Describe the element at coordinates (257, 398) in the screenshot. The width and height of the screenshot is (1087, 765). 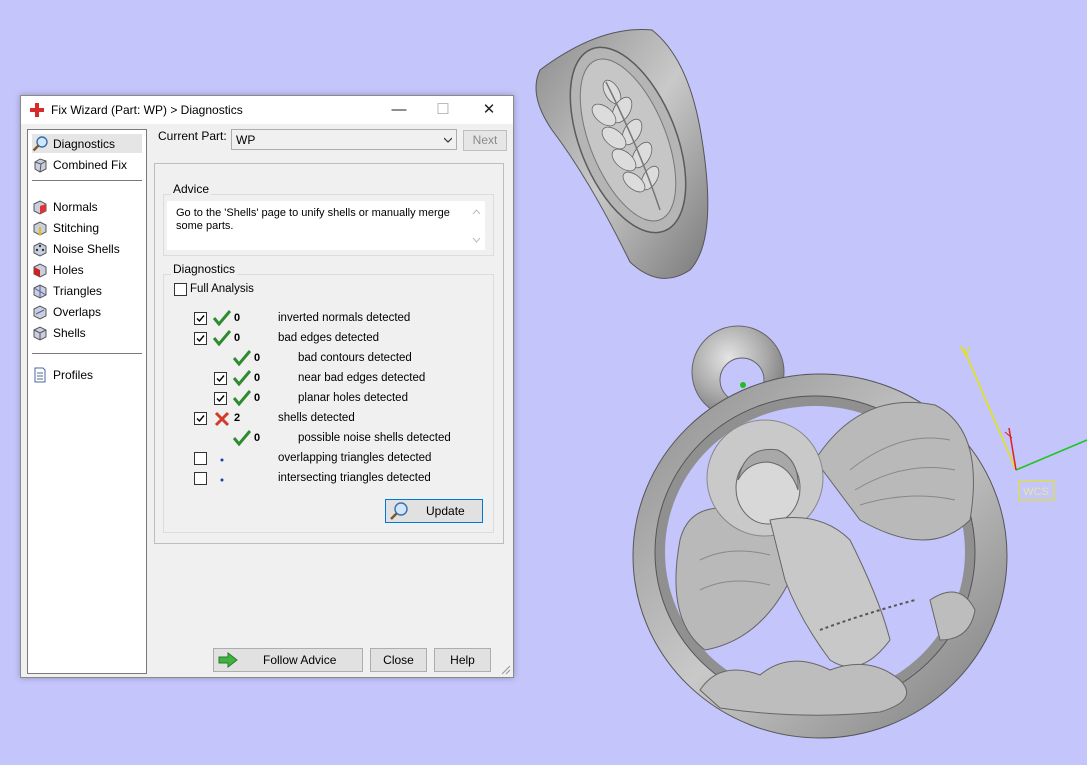
I see `planar-holes-count: 0` at that location.